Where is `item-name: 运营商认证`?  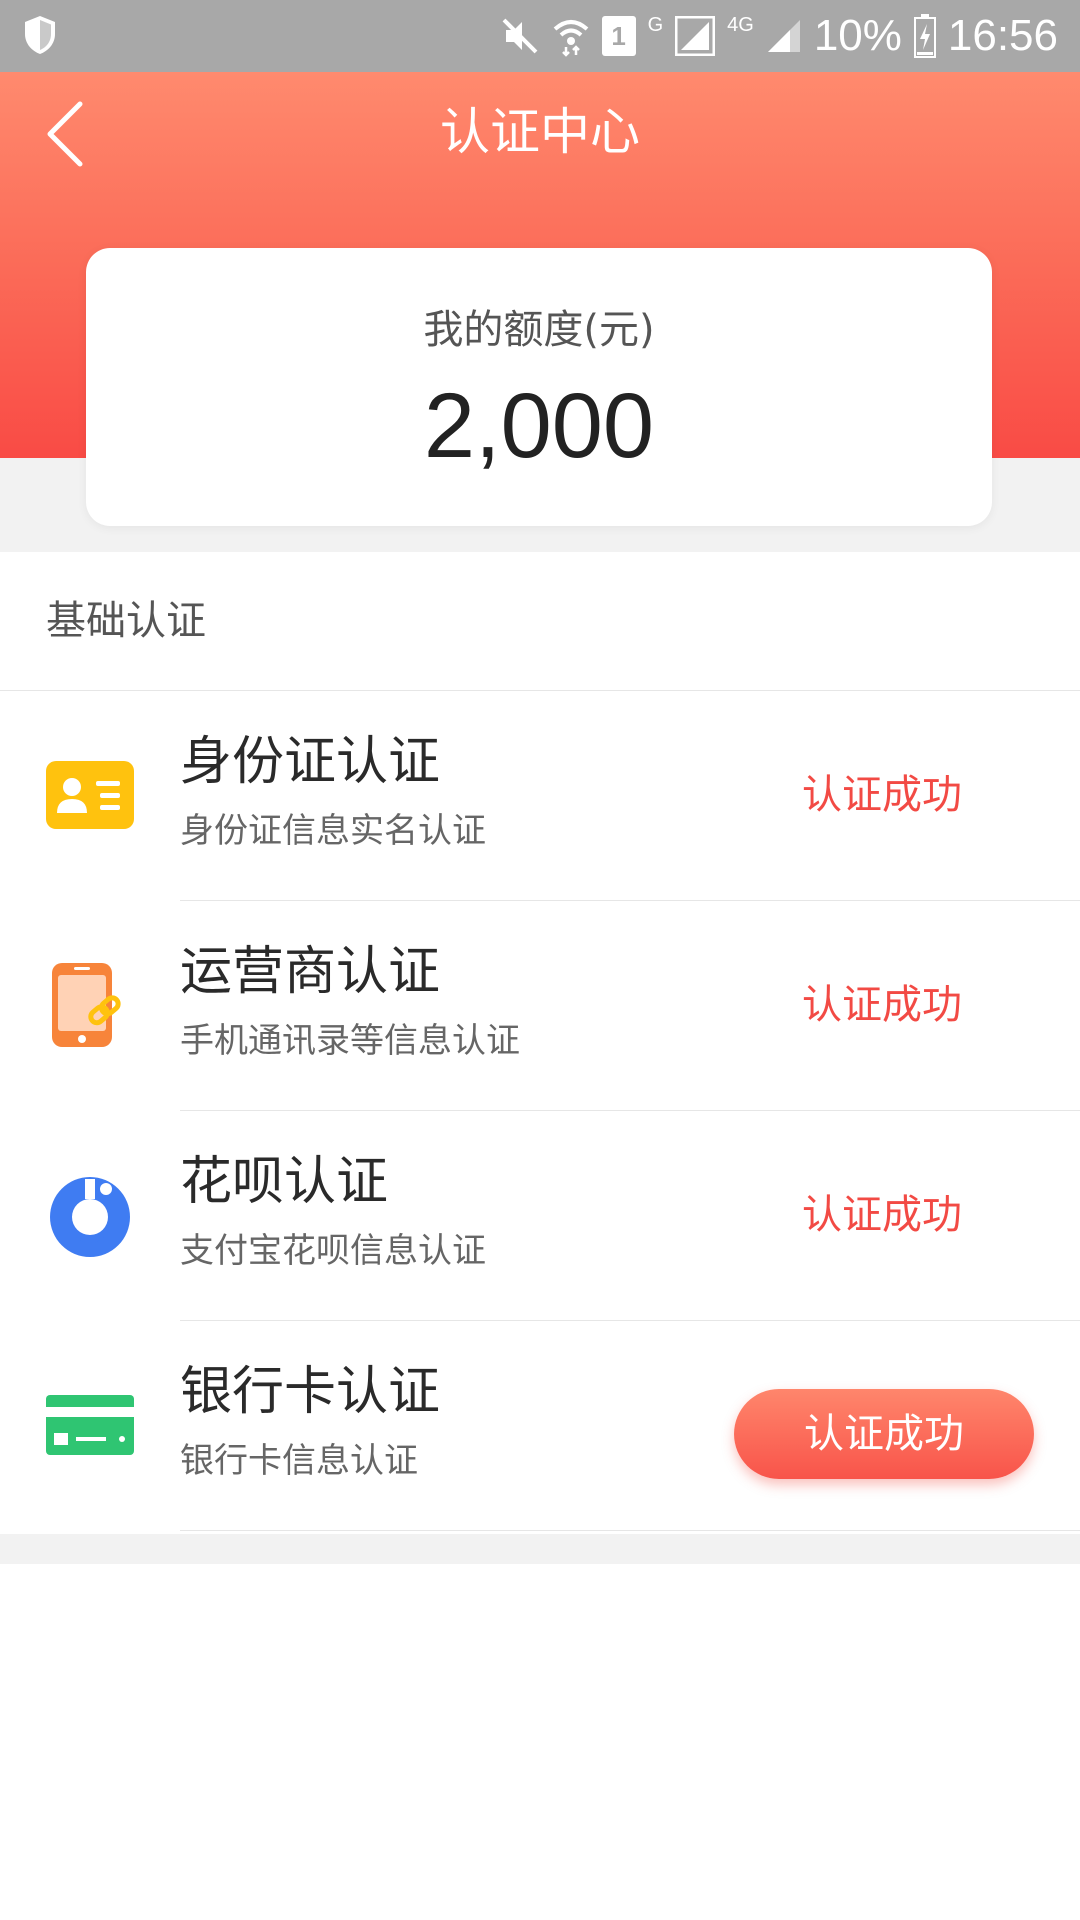
item-name: 运营商认证 is located at coordinates (310, 972).